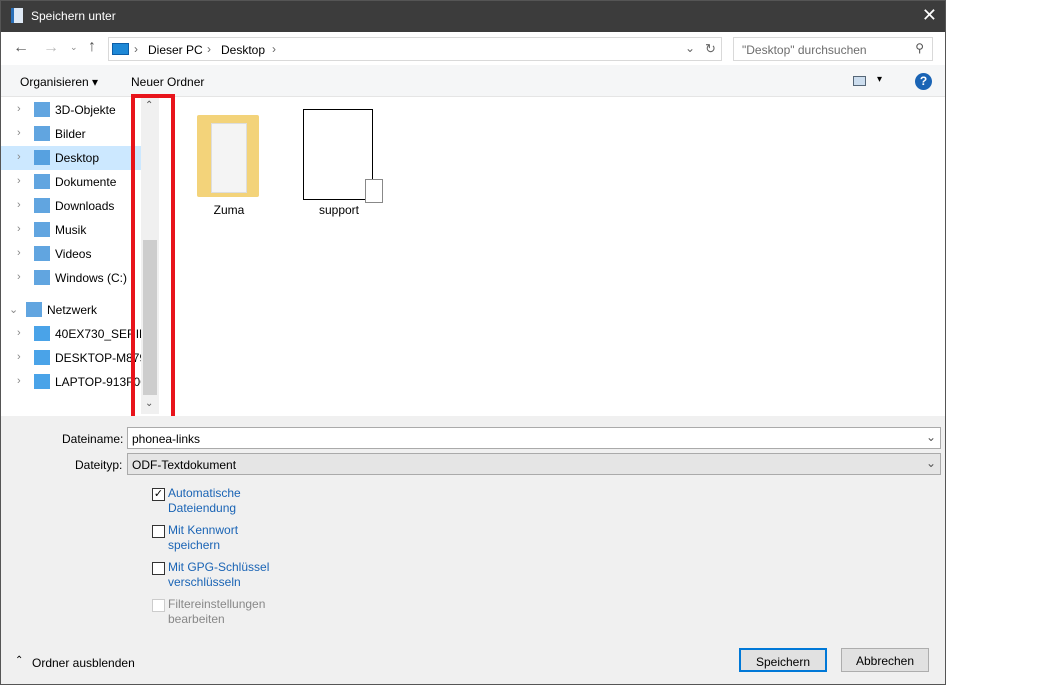 The height and width of the screenshot is (685, 1043). I want to click on documents-icon, so click(42, 181).